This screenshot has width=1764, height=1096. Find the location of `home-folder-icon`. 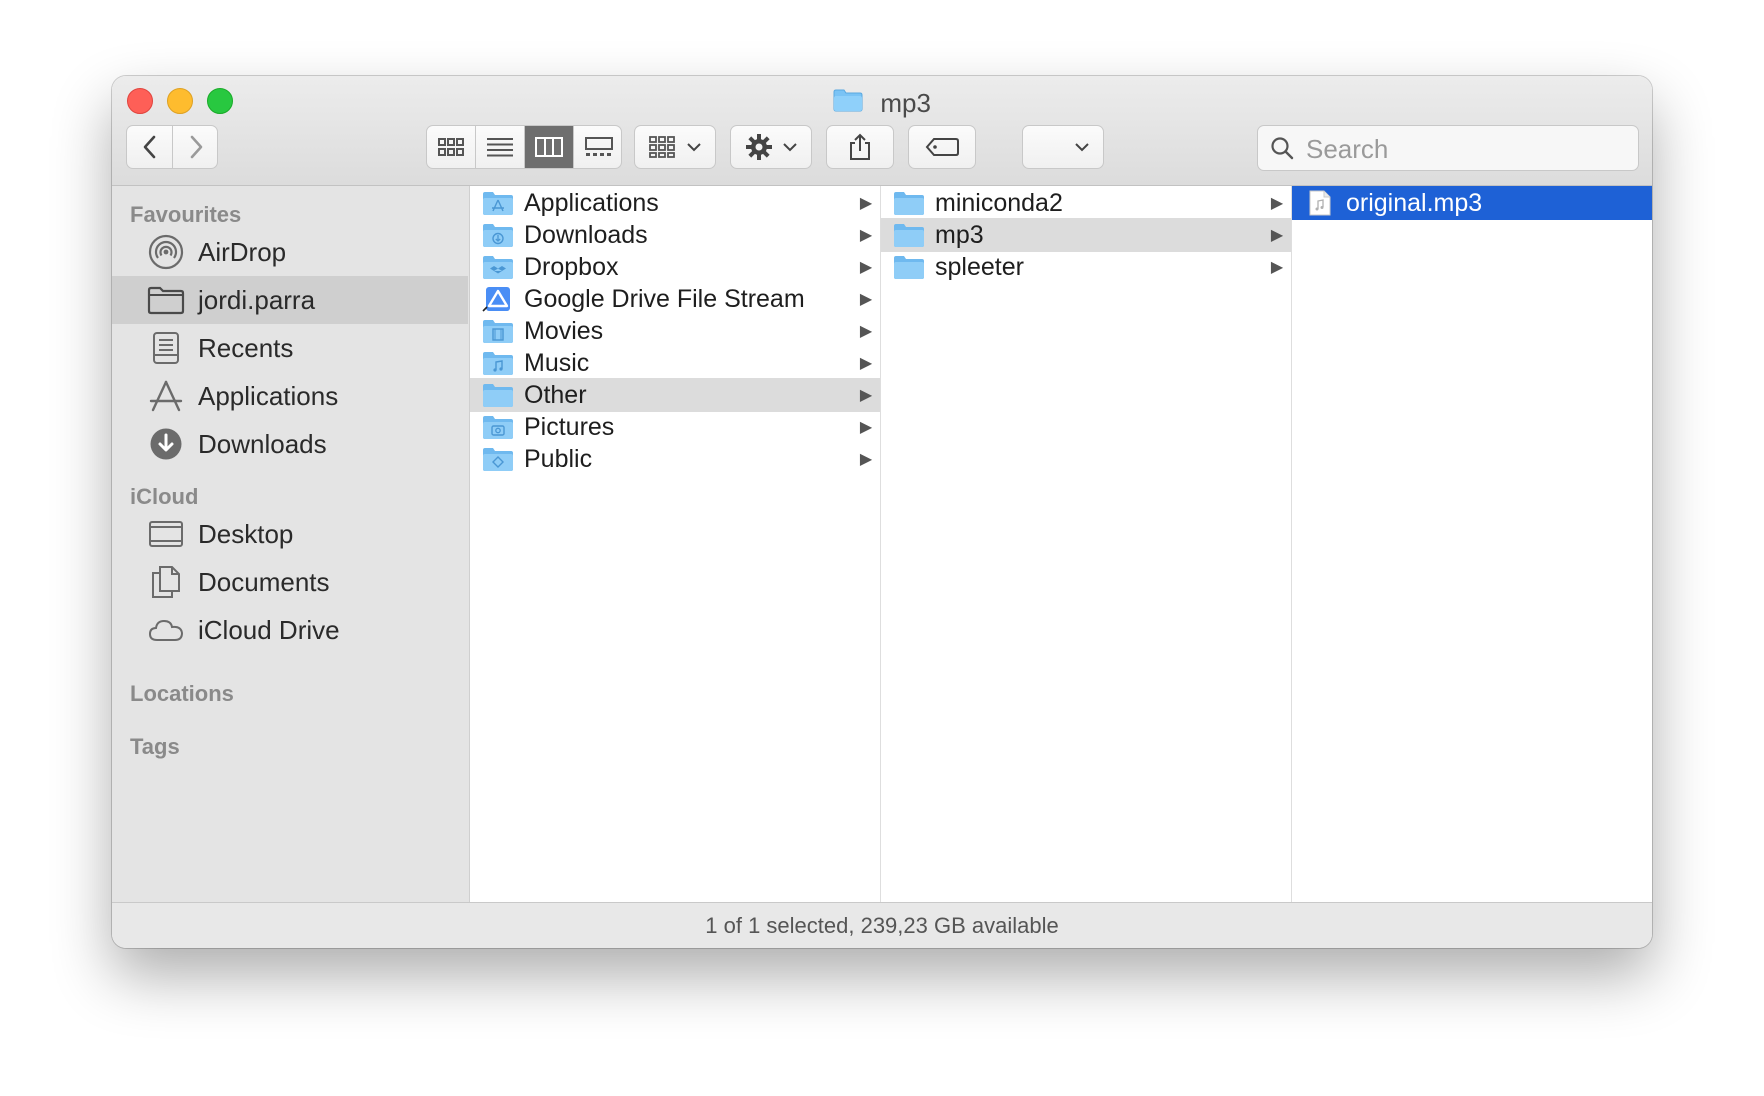

home-folder-icon is located at coordinates (166, 300).